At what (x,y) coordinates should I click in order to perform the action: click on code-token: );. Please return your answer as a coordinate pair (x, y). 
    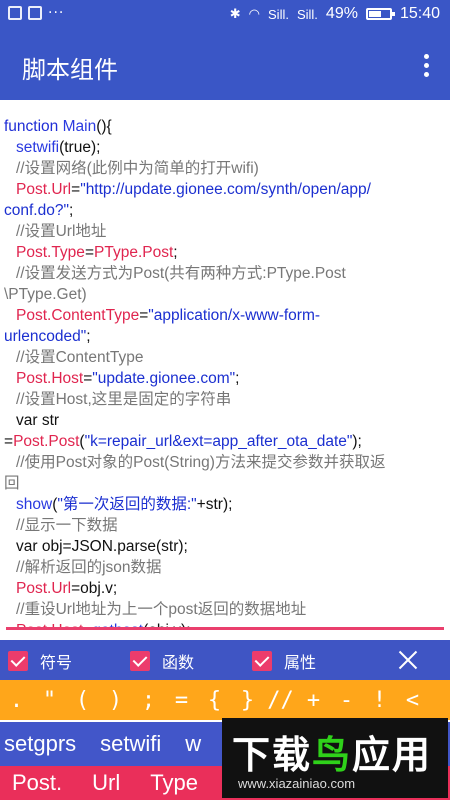
    Looking at the image, I should click on (357, 441).